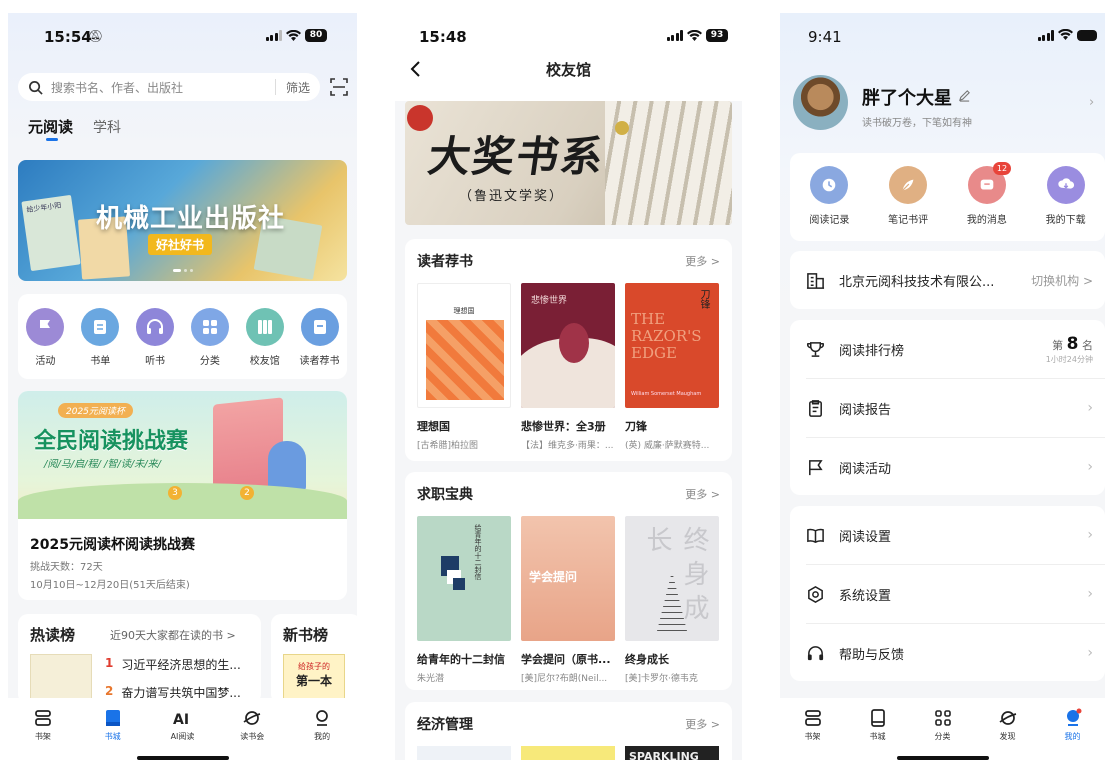  Describe the element at coordinates (865, 410) in the screenshot. I see `menu-label: 阅读报告` at that location.